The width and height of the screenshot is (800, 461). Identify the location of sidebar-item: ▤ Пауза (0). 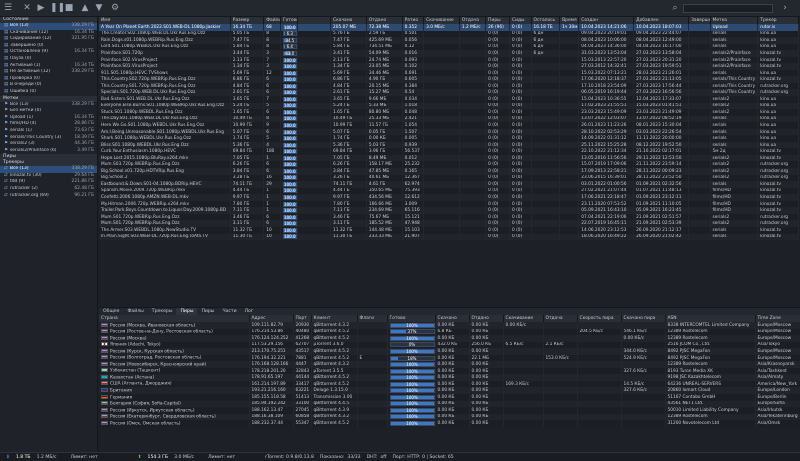
(48, 59).